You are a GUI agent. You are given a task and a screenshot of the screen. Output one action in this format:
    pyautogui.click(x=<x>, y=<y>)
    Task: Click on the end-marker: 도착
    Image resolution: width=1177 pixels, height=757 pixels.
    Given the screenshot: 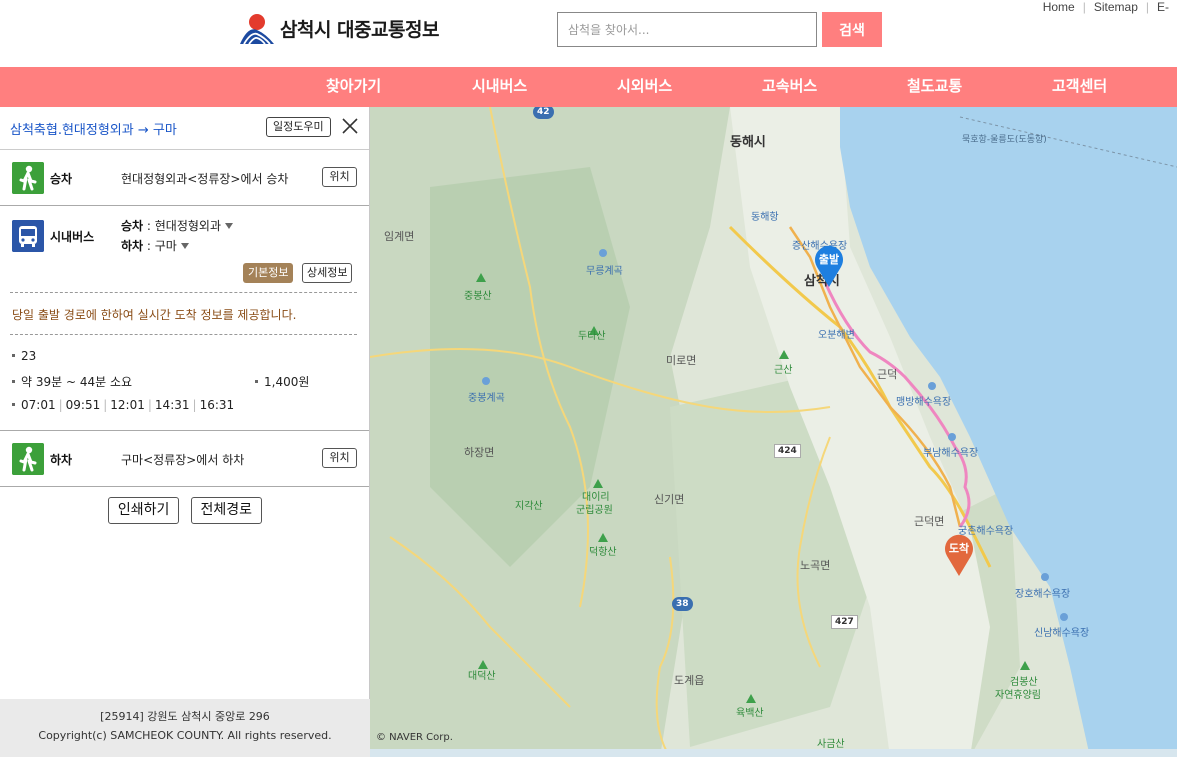 What is the action you would take?
    pyautogui.click(x=959, y=554)
    